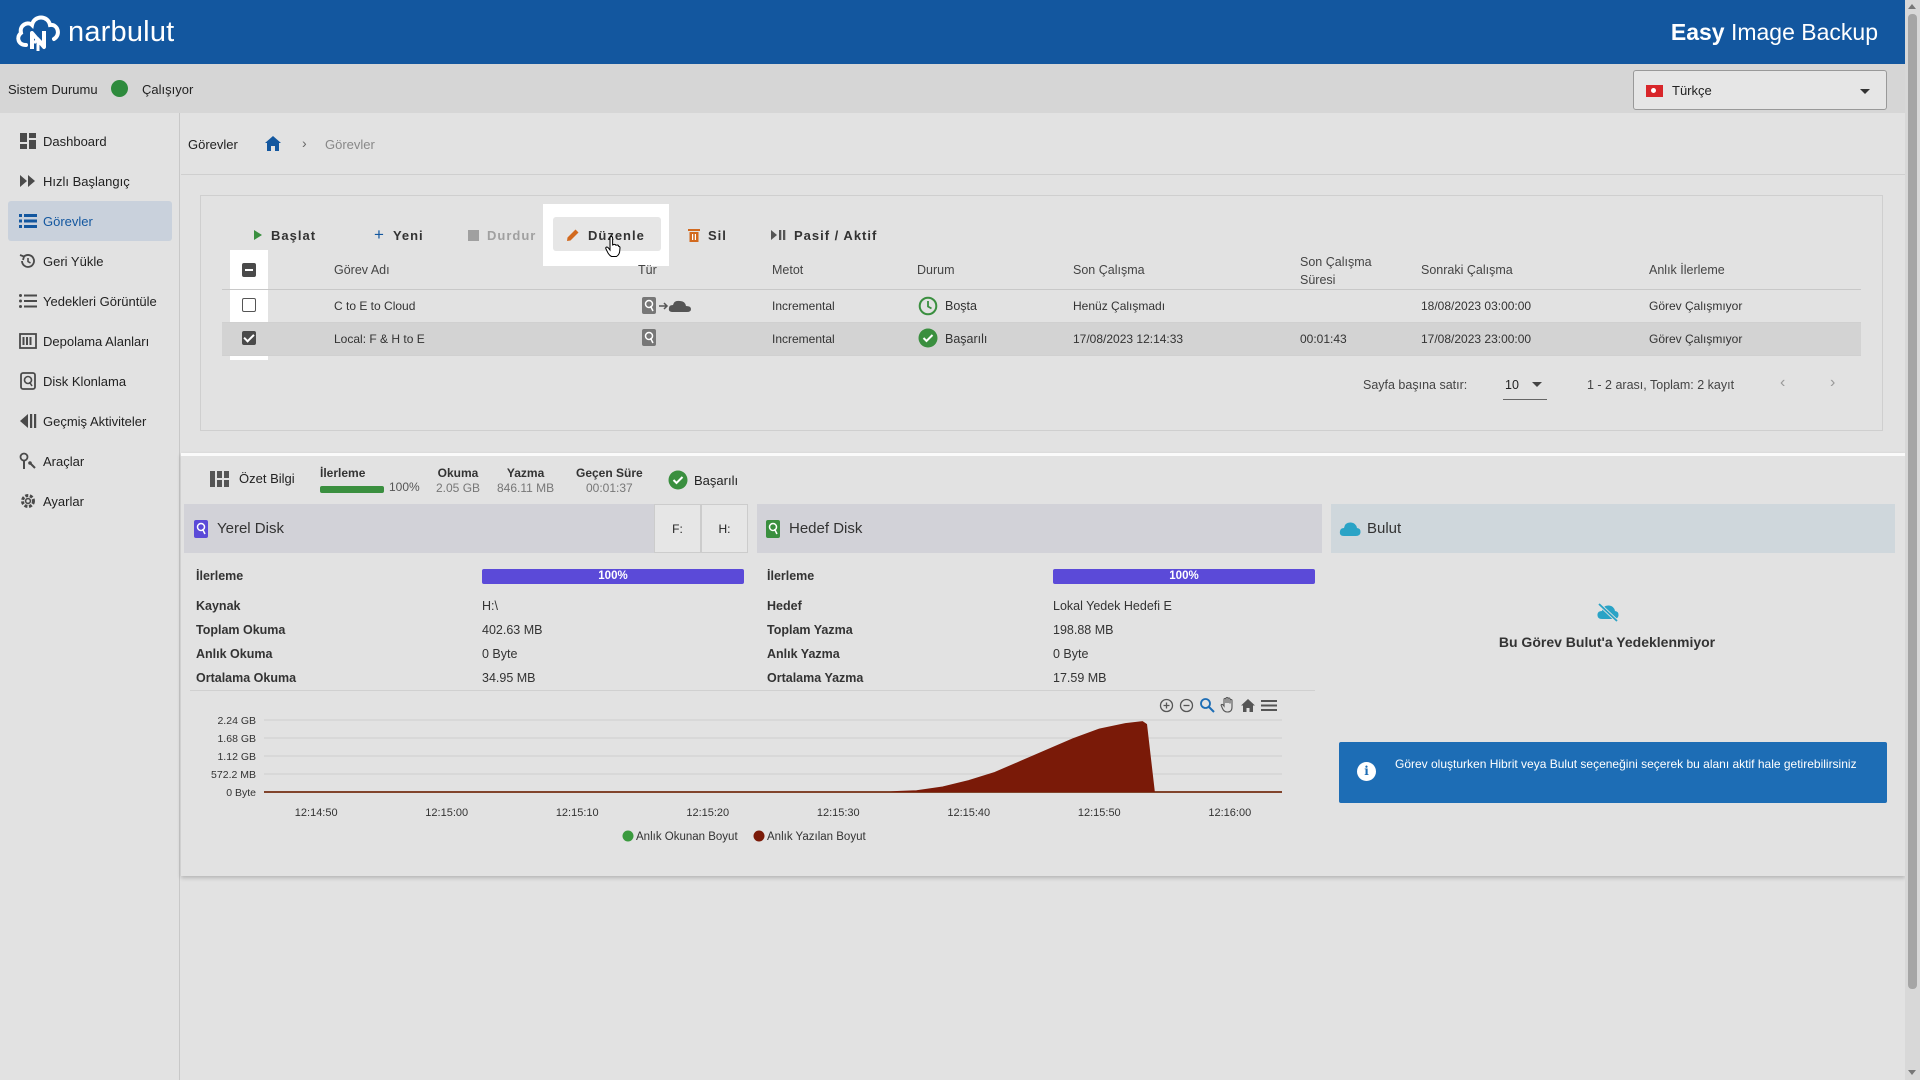 This screenshot has width=1920, height=1080. Describe the element at coordinates (577, 813) in the screenshot. I see `x-tick-label: 12:15:10` at that location.